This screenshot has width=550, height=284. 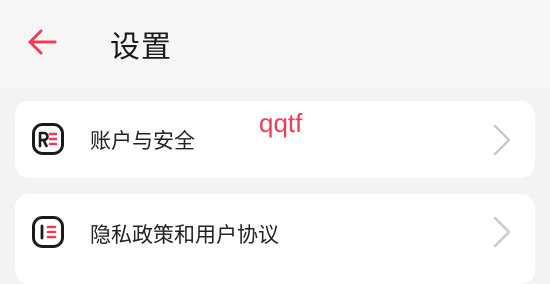 What do you see at coordinates (281, 123) in the screenshot?
I see `overlay-text: qqtf` at bounding box center [281, 123].